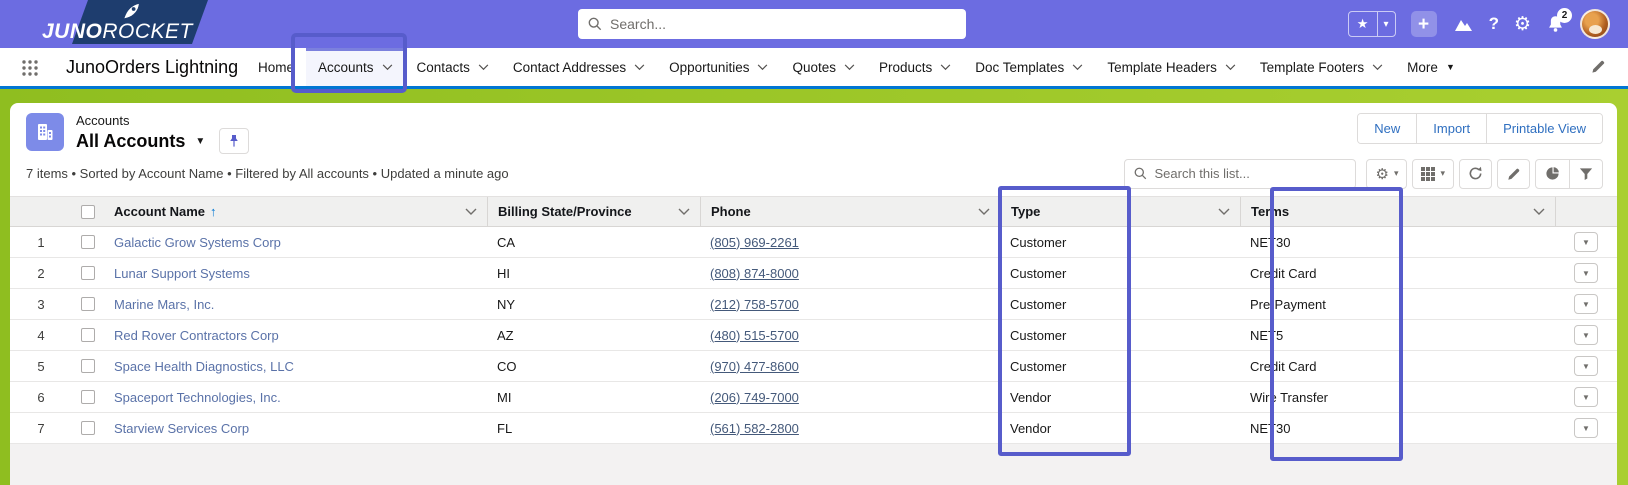 This screenshot has height=485, width=1628. What do you see at coordinates (103, 120) in the screenshot?
I see `entity-label: Accounts` at bounding box center [103, 120].